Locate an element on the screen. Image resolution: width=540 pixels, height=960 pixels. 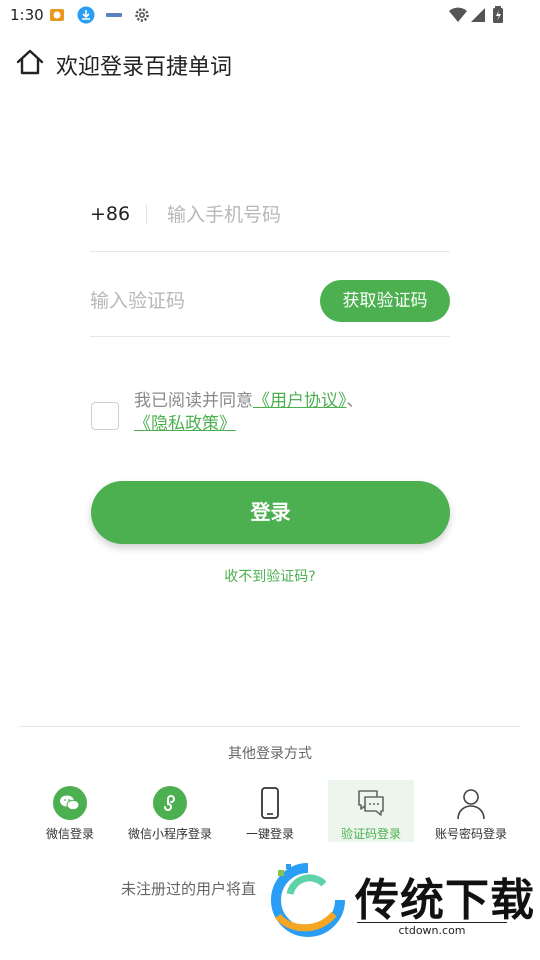
status-time: 1:30 is located at coordinates (27, 15).